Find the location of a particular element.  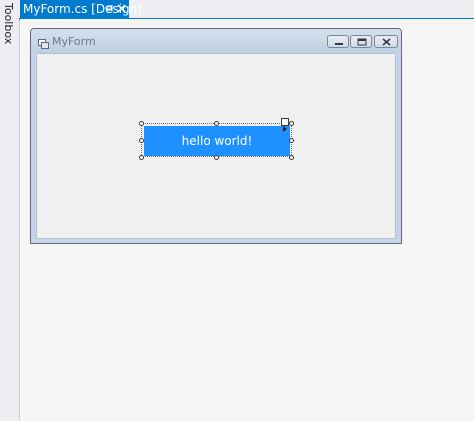

close-window-icon is located at coordinates (386, 42).